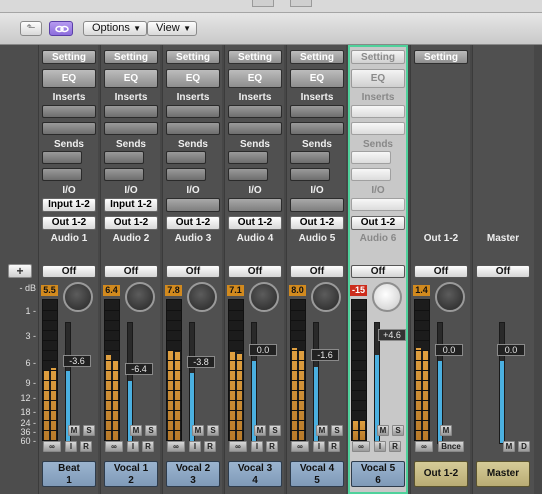 This screenshot has width=542, height=494. I want to click on track-name-button: Vocal 3 4, so click(255, 474).